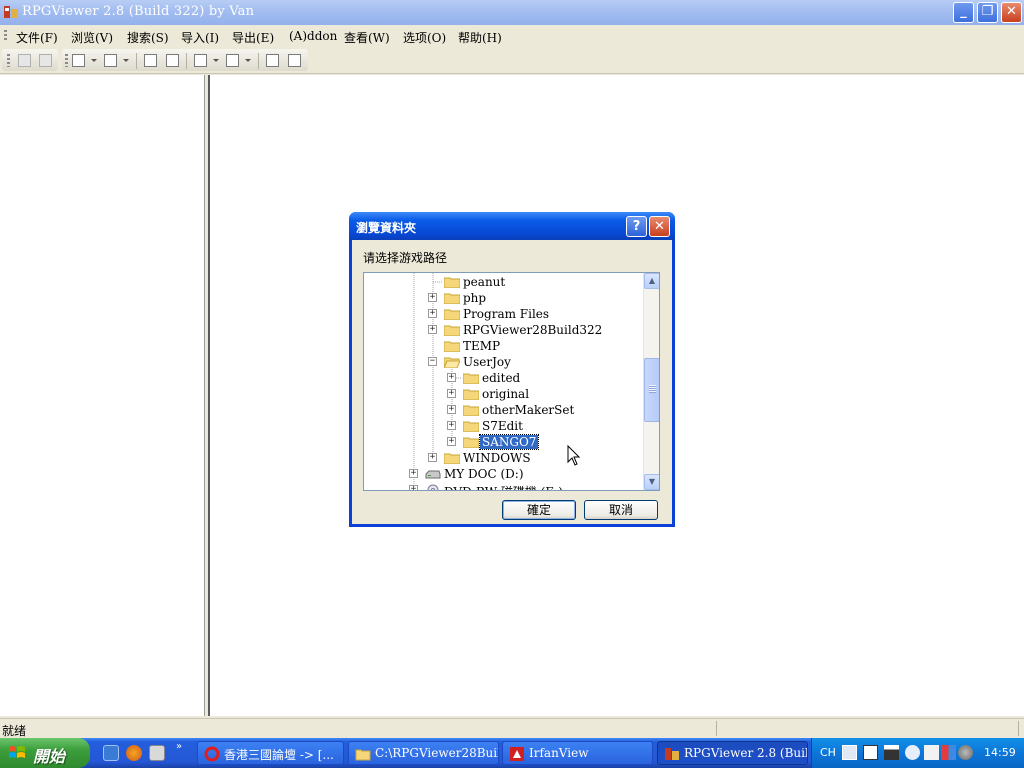 The width and height of the screenshot is (1024, 768). Describe the element at coordinates (45, 60) in the screenshot. I see `save-all-icon` at that location.